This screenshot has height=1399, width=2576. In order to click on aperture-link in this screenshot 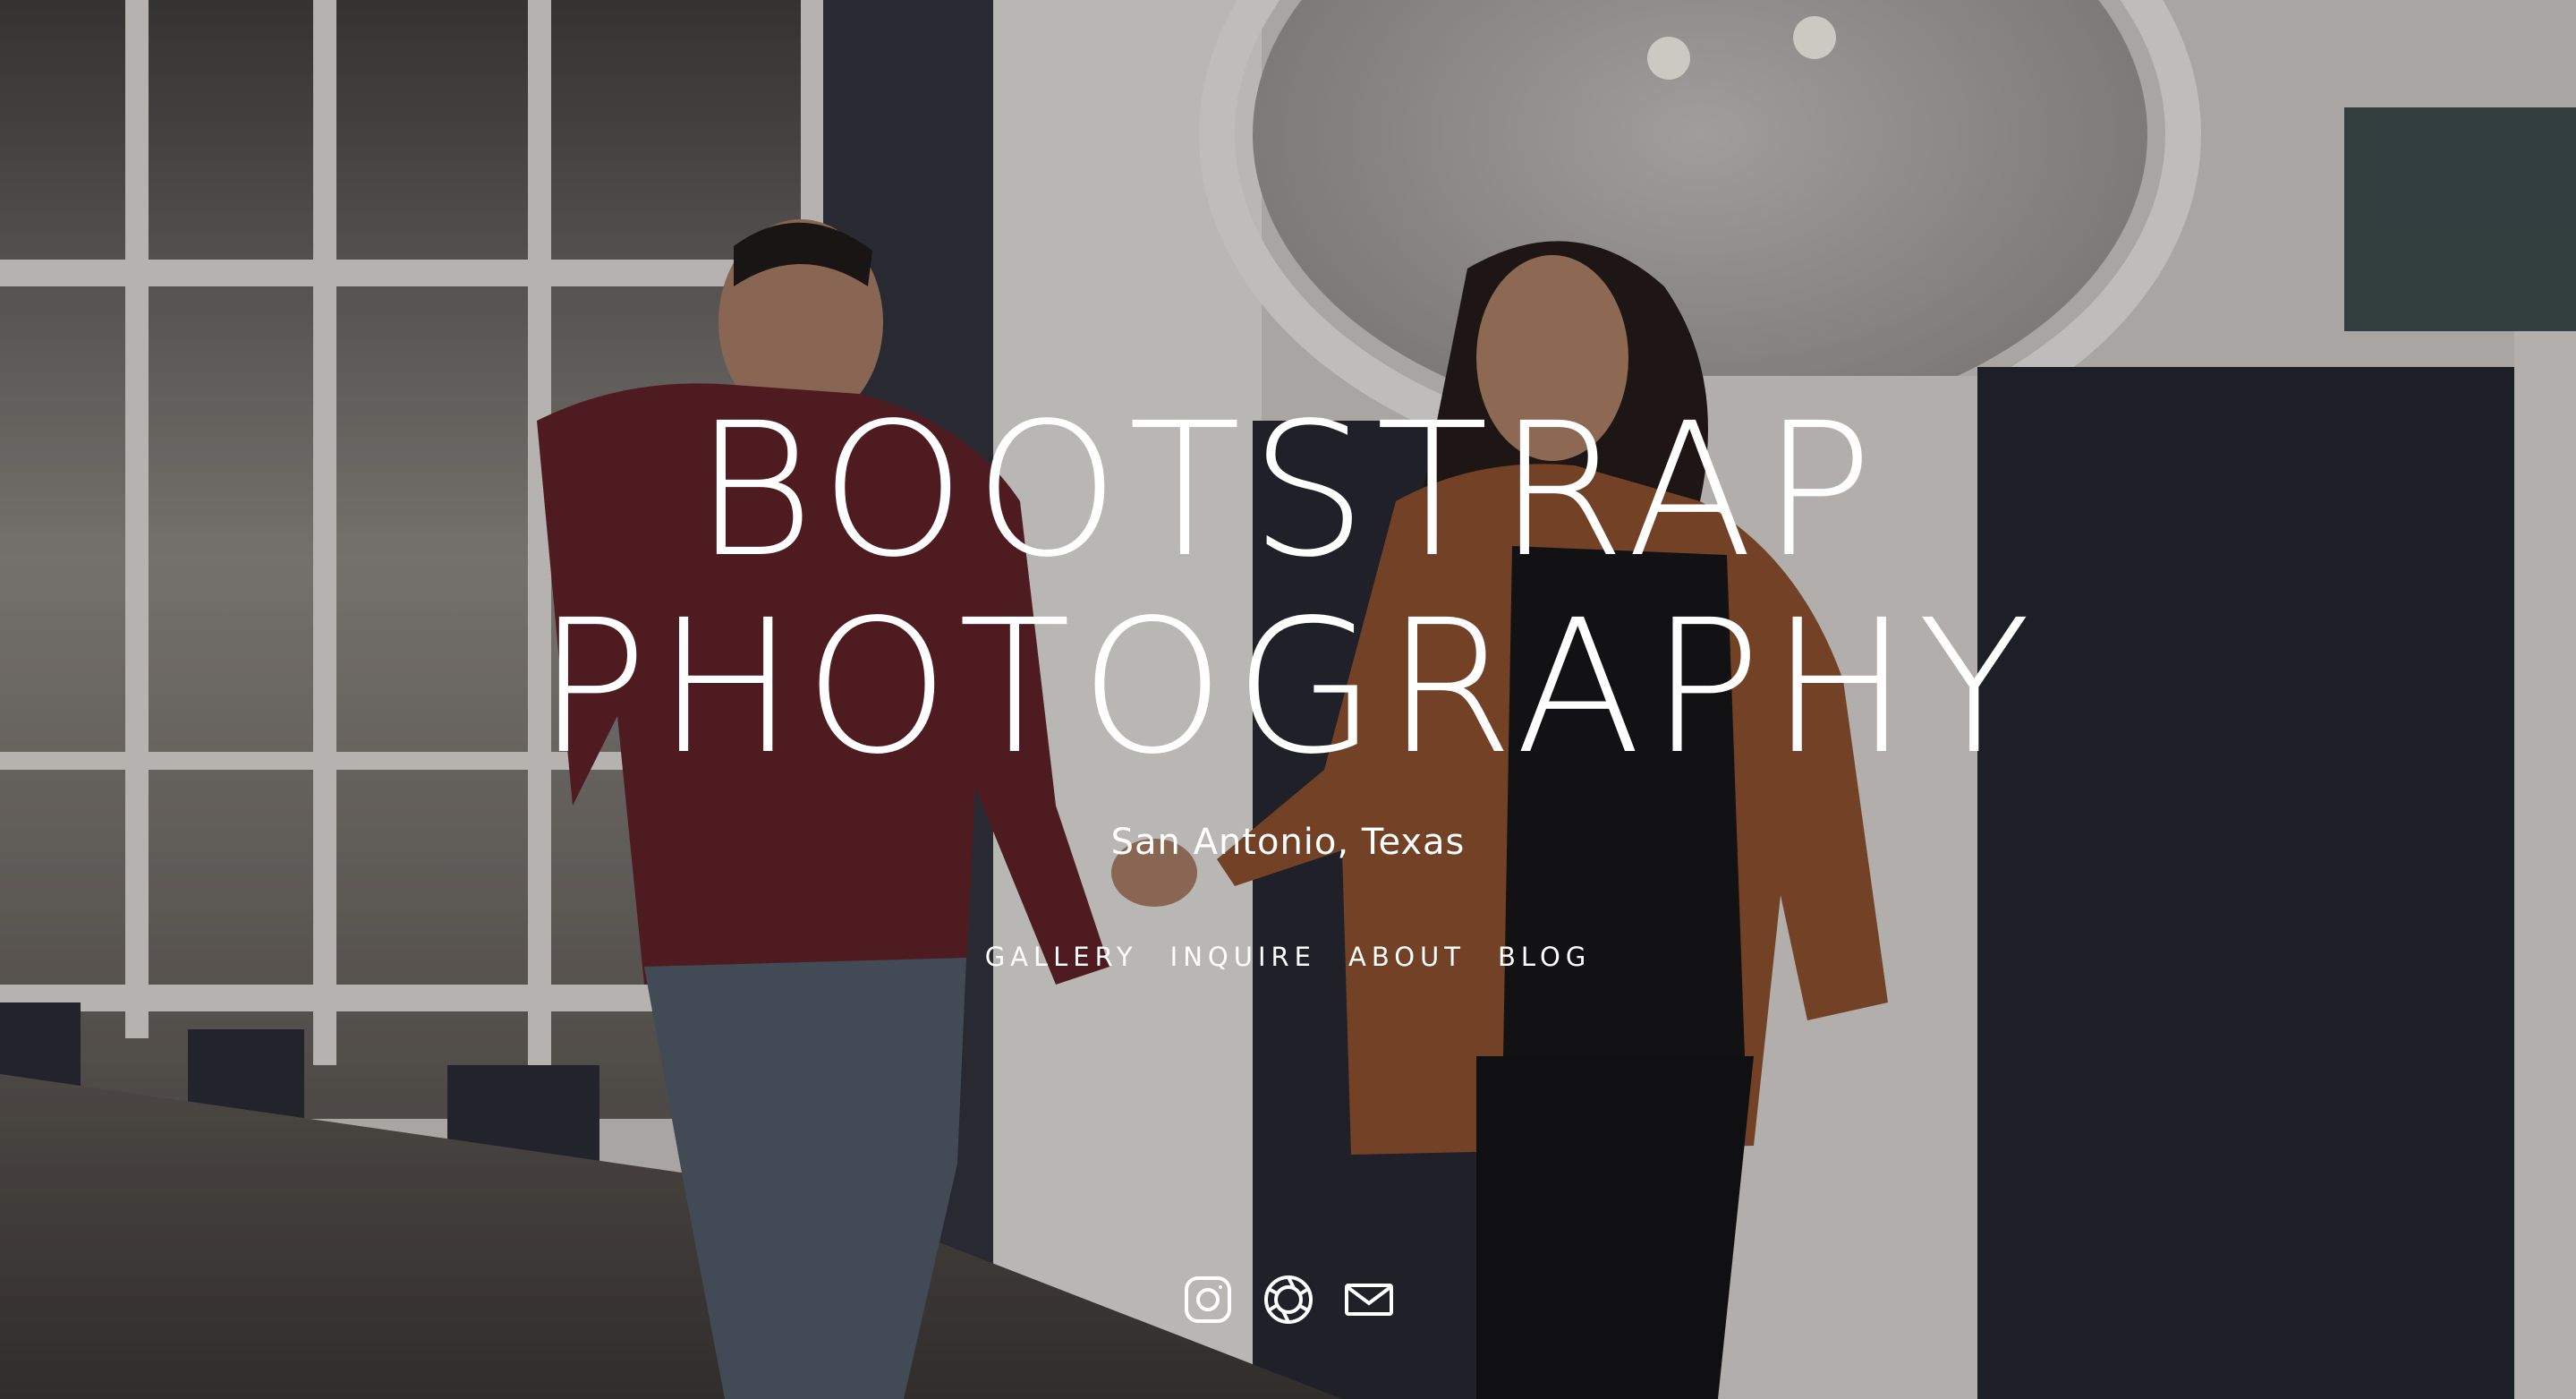, I will do `click(1288, 1300)`.